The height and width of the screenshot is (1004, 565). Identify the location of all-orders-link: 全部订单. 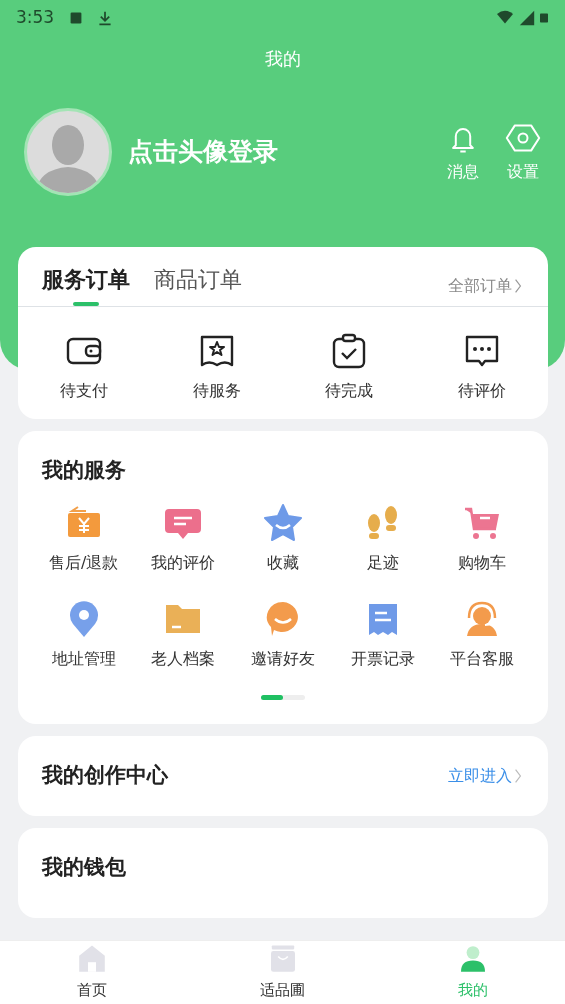
(486, 286).